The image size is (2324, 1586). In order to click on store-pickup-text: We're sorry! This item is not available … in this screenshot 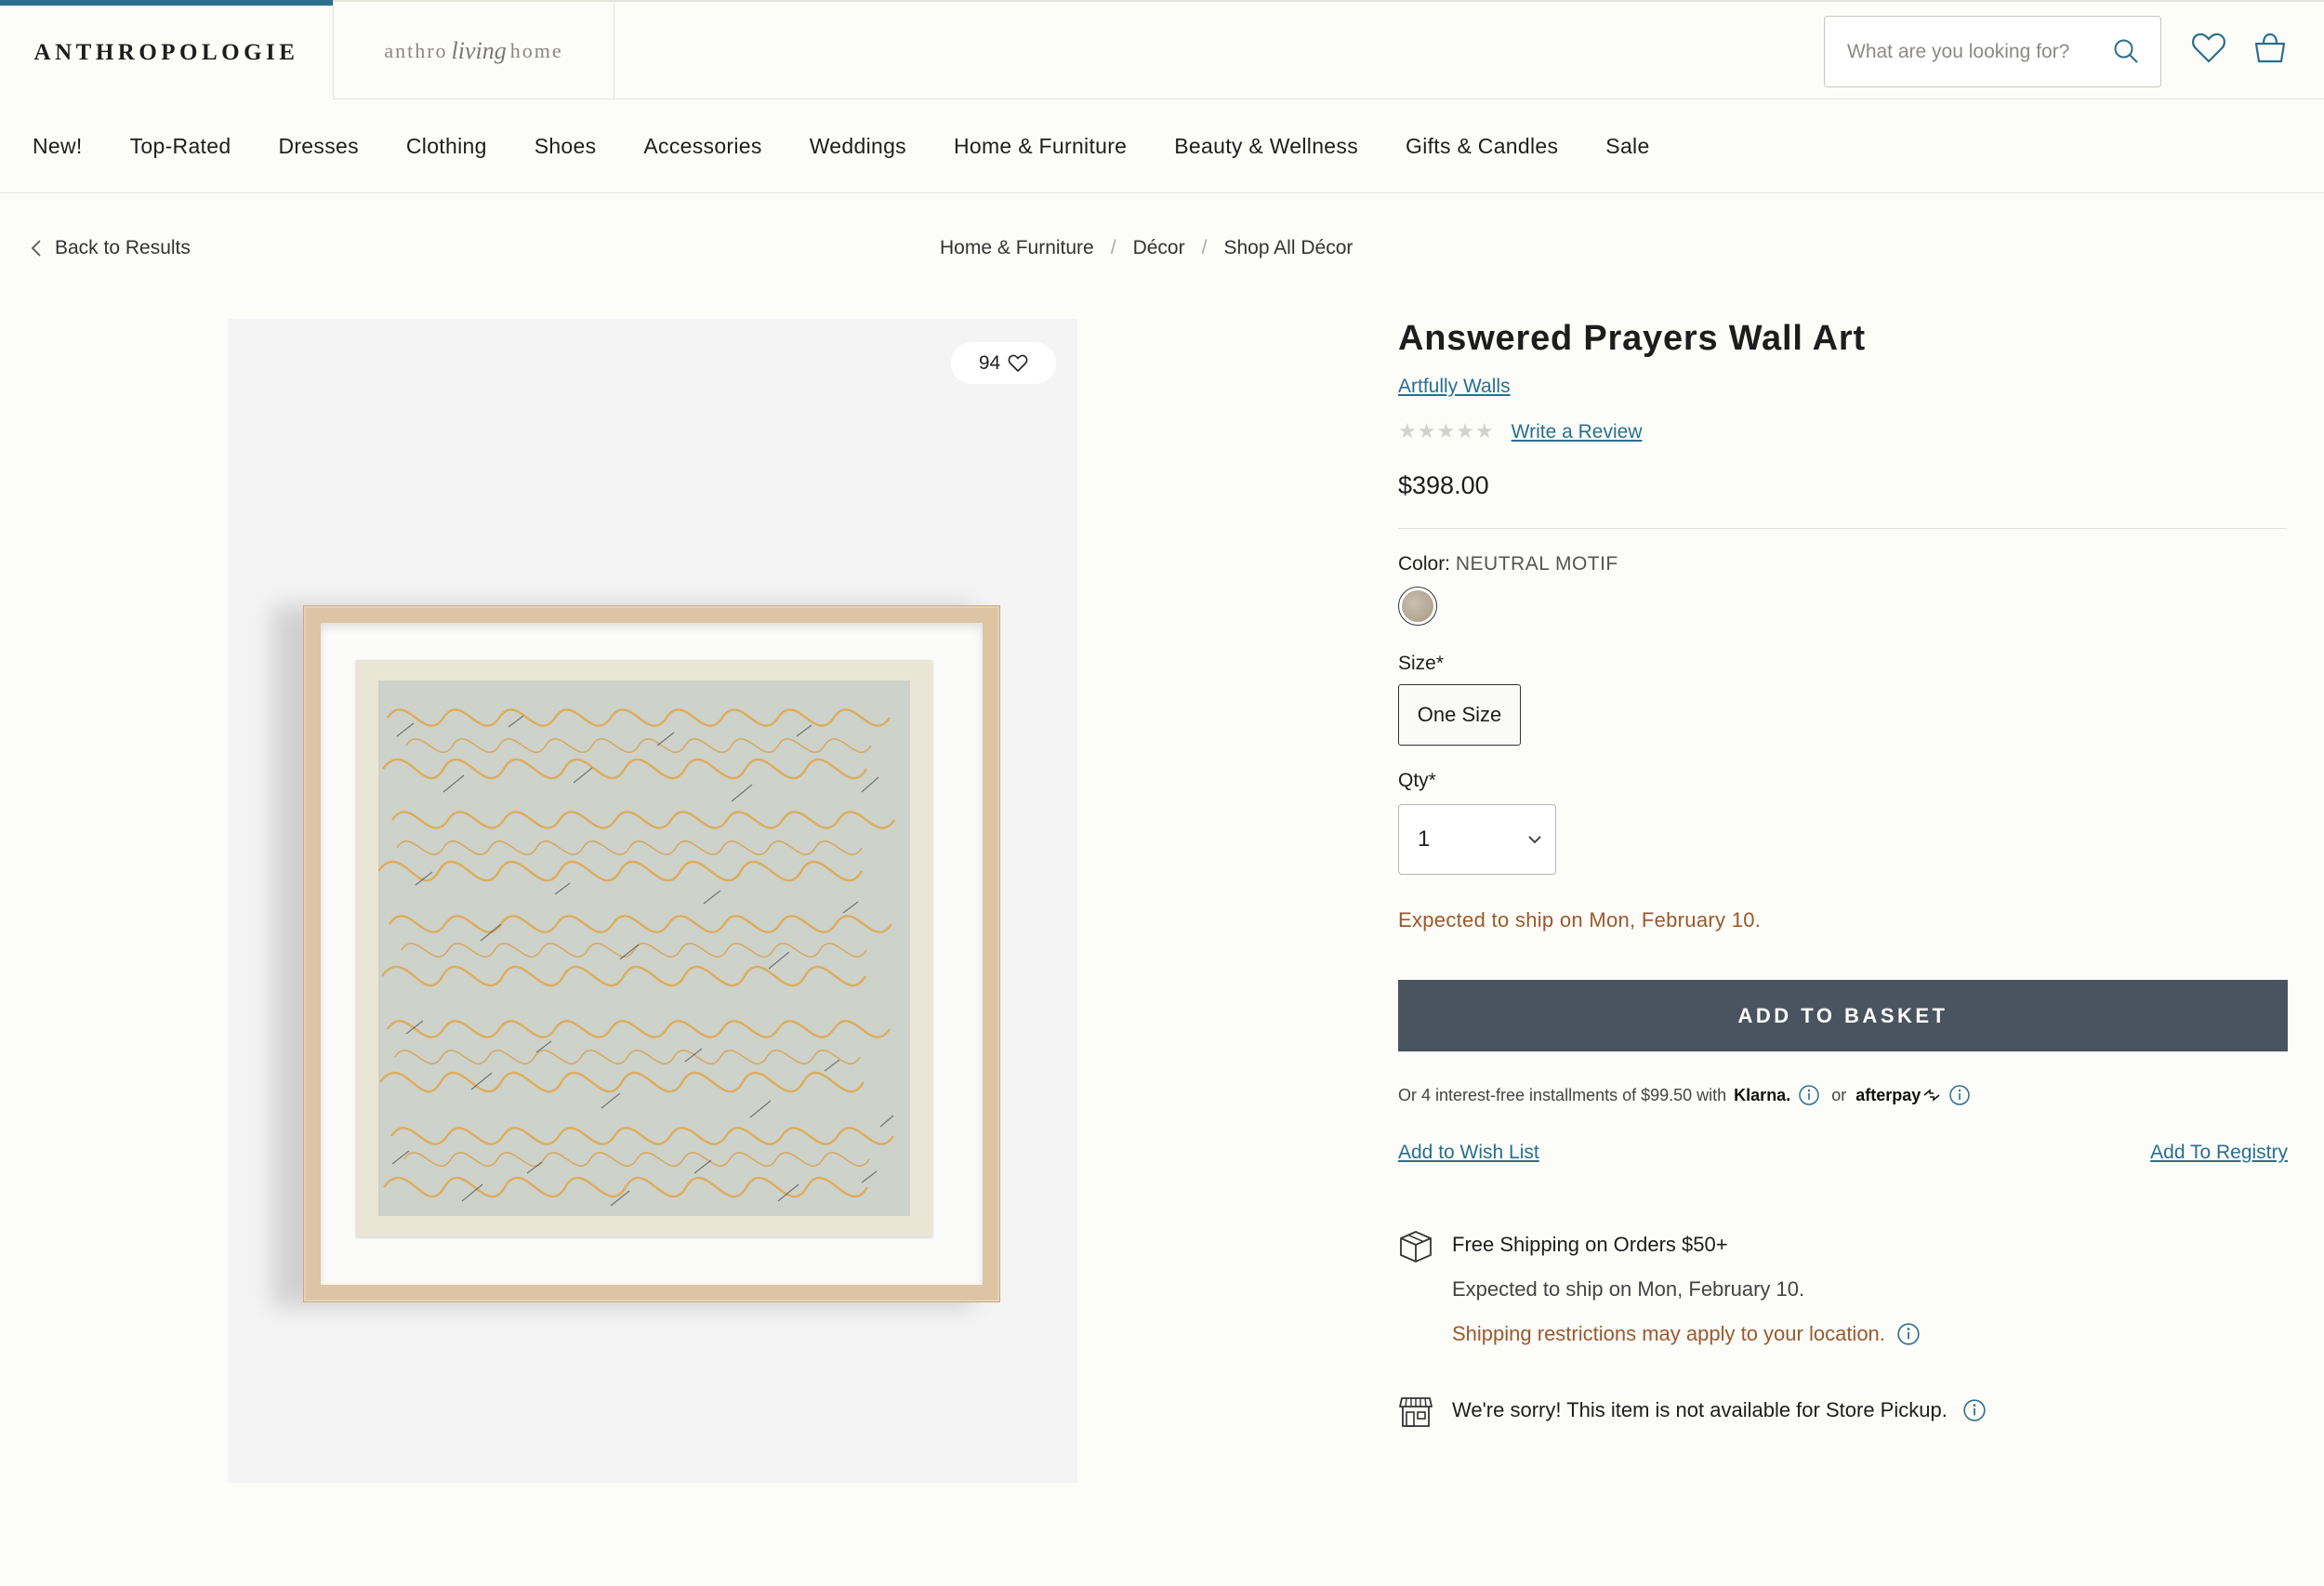, I will do `click(1700, 1409)`.